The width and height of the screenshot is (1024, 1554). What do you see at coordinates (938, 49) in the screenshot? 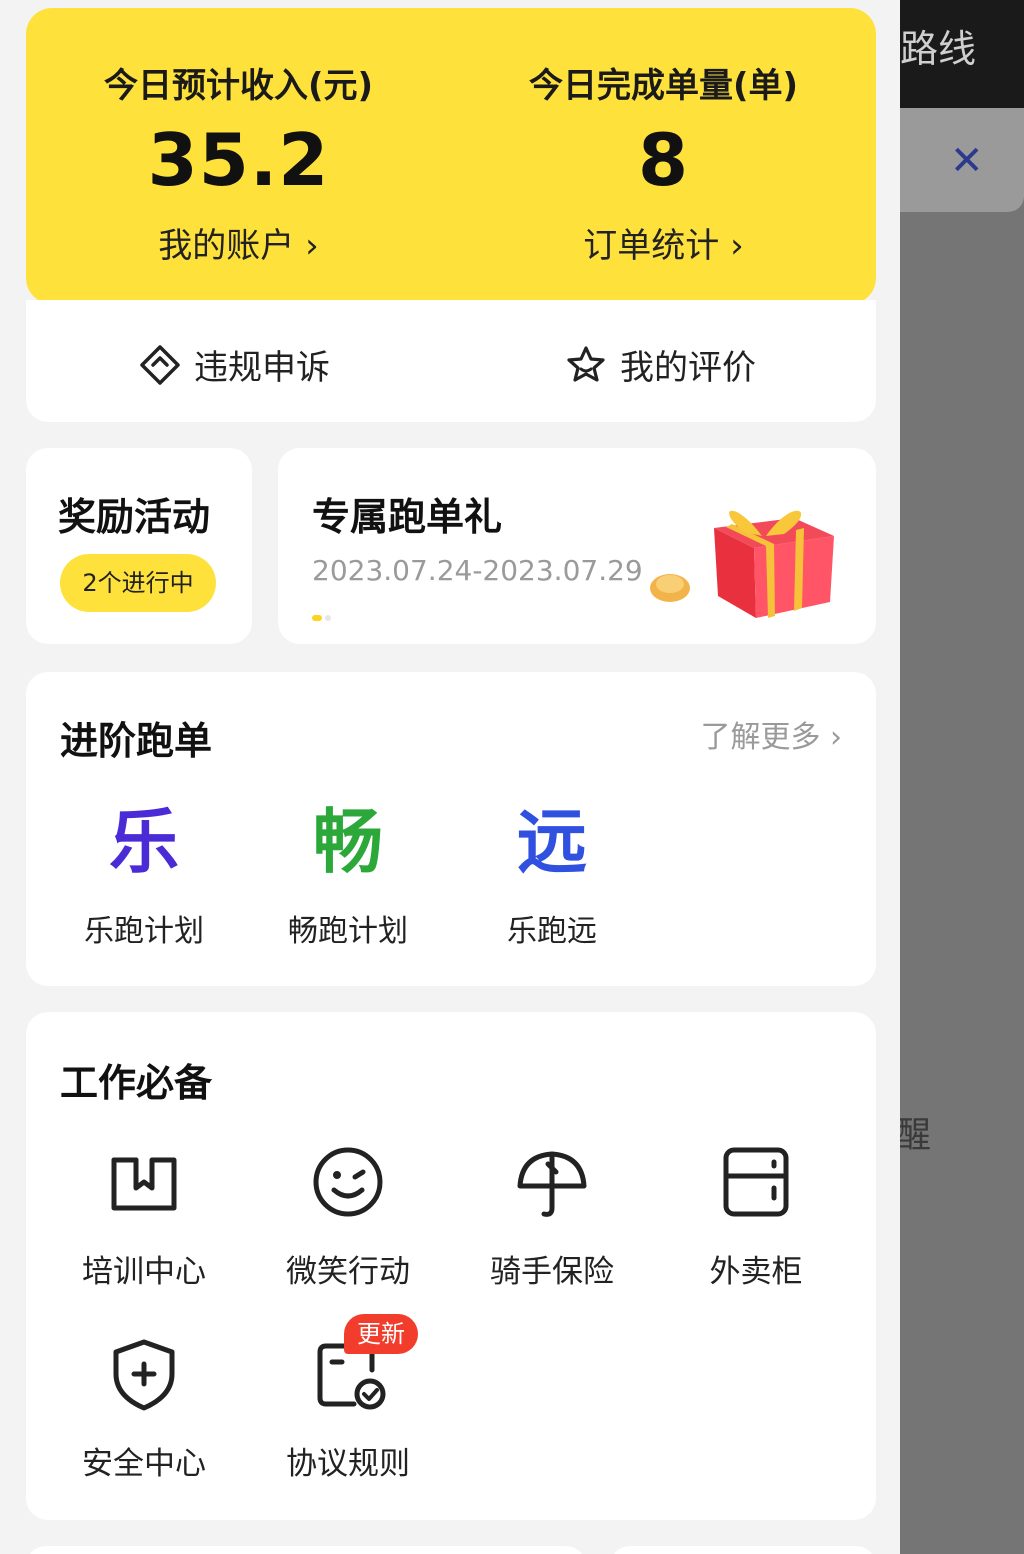
I see `background-title: 路线` at bounding box center [938, 49].